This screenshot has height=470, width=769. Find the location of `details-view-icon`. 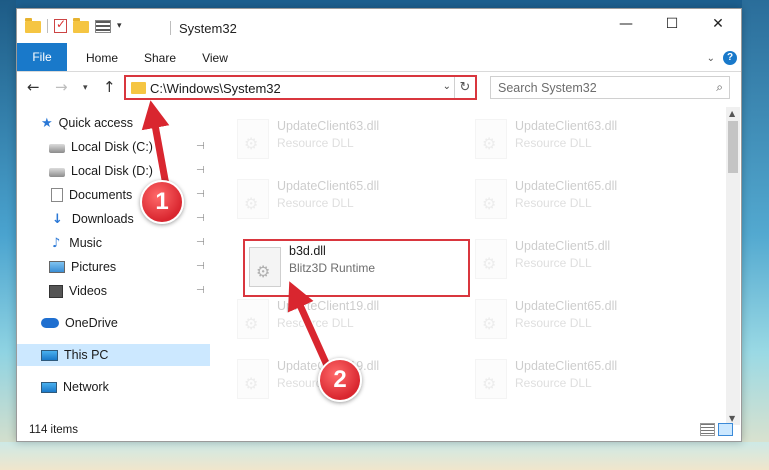

details-view-icon is located at coordinates (707, 429).